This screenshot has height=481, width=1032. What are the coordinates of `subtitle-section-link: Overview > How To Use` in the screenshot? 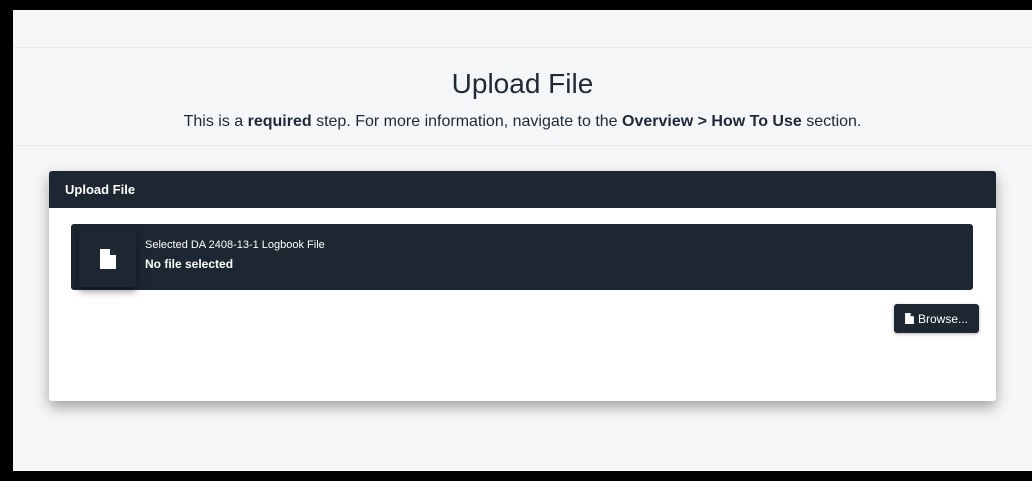 It's located at (712, 121).